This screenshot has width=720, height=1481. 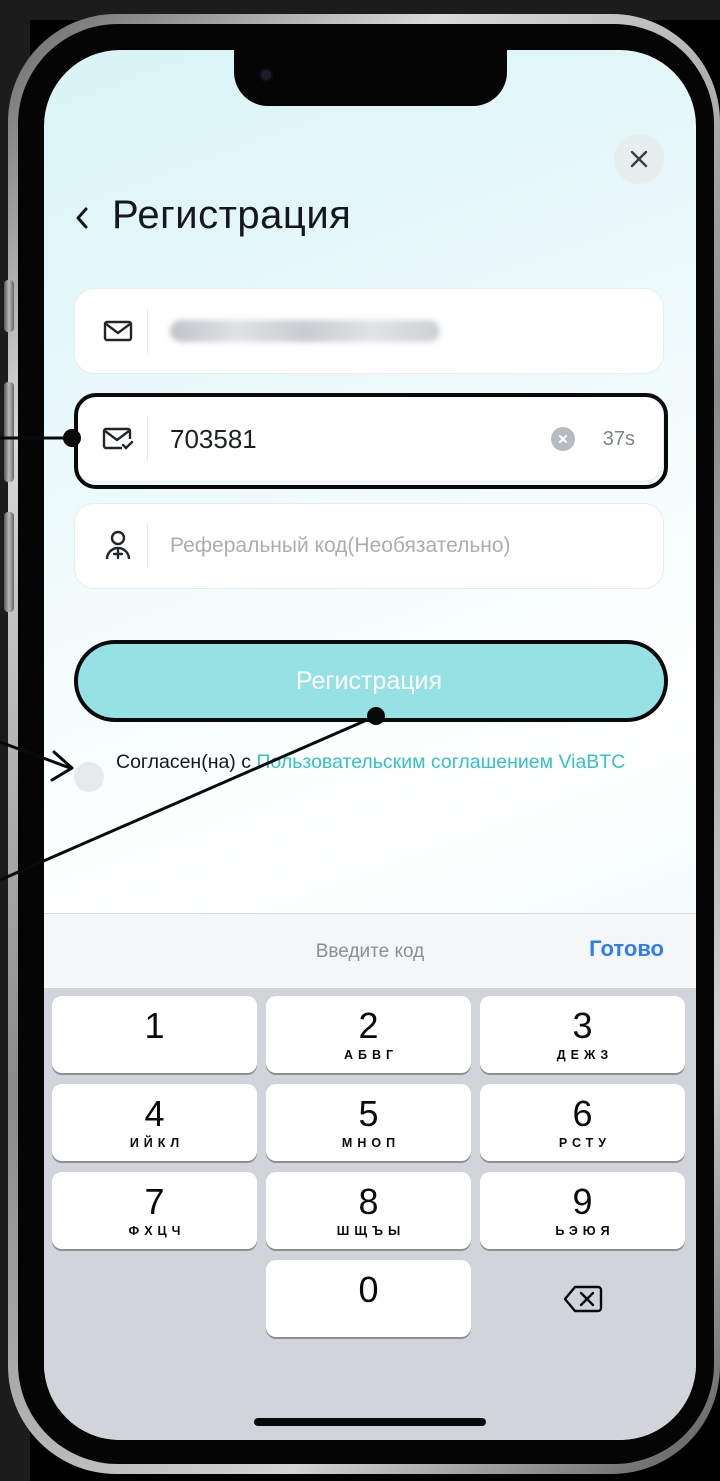 What do you see at coordinates (371, 441) in the screenshot?
I see `code-field-highlight` at bounding box center [371, 441].